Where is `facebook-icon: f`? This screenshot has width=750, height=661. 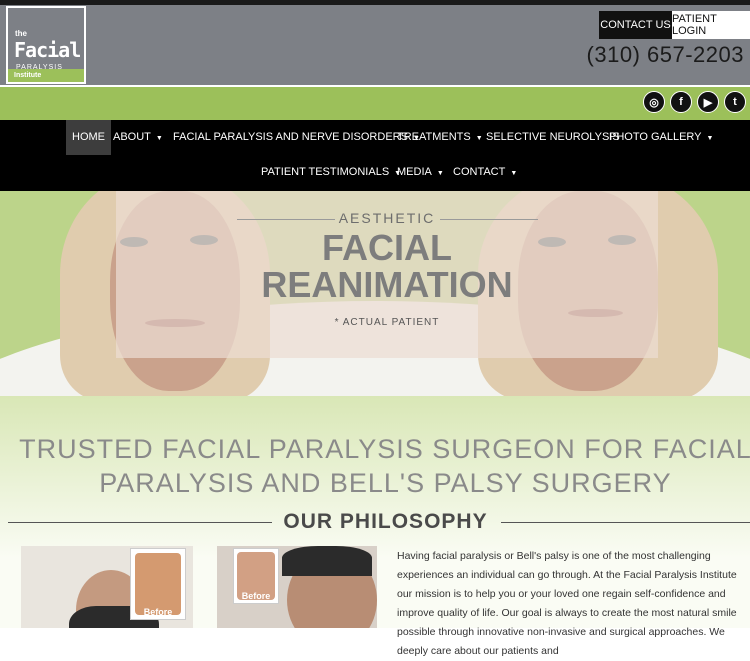
facebook-icon: f is located at coordinates (681, 102).